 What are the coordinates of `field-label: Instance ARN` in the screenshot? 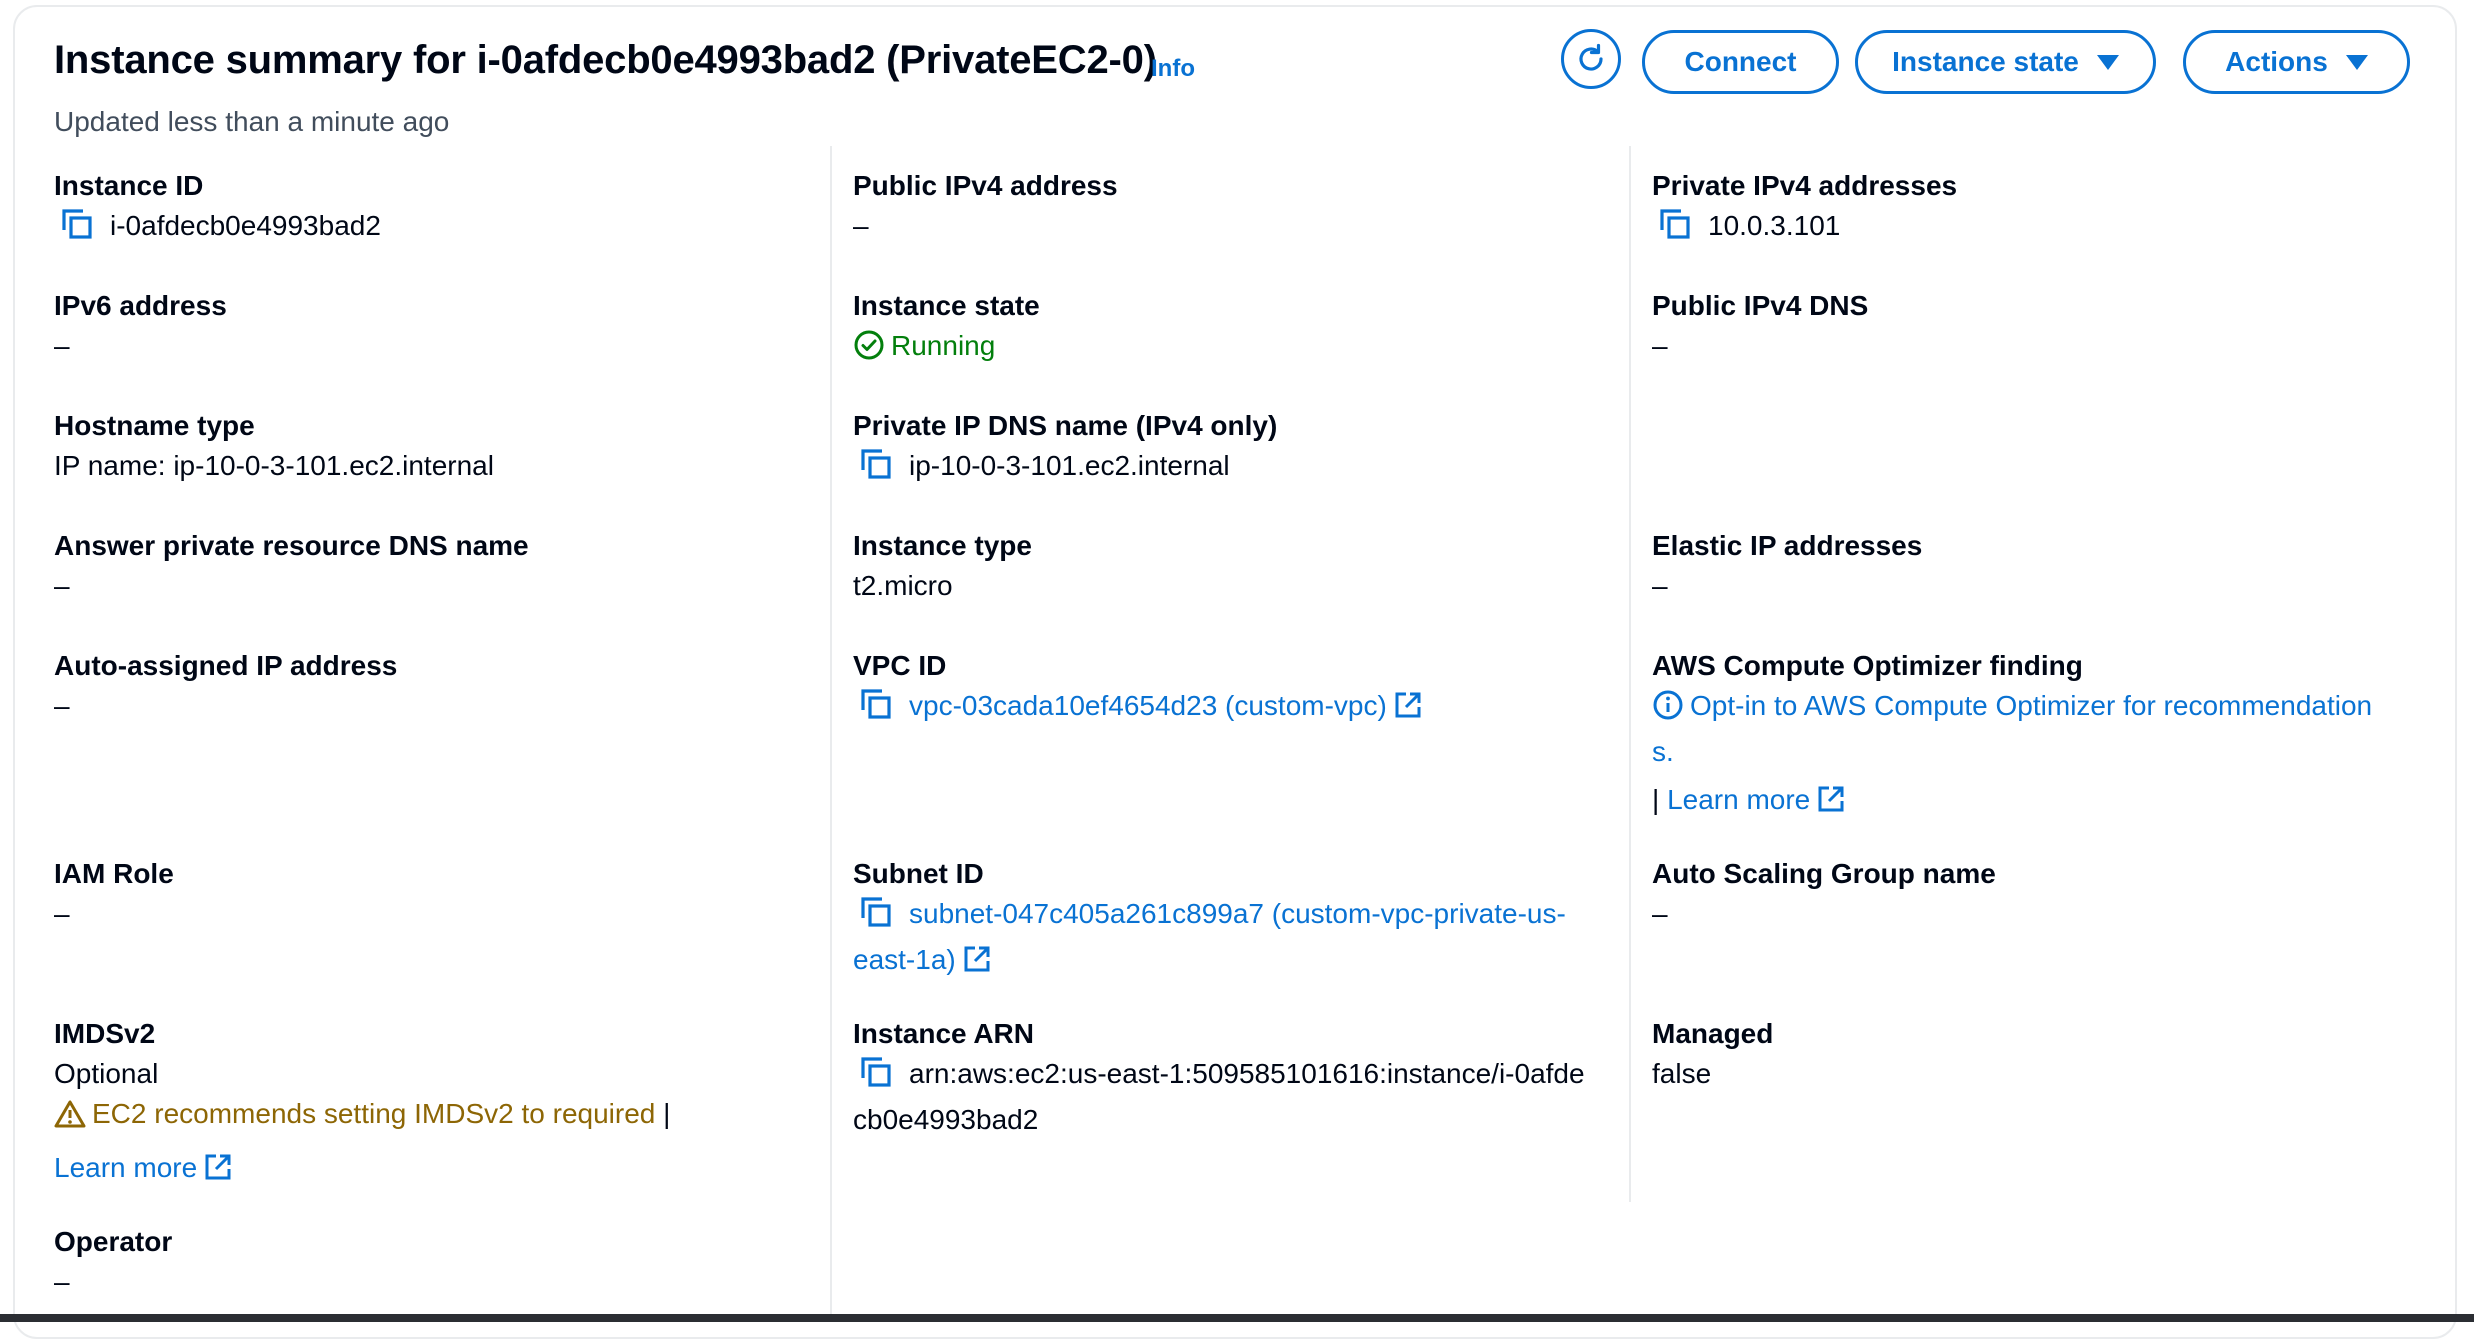 It's located at (944, 1033).